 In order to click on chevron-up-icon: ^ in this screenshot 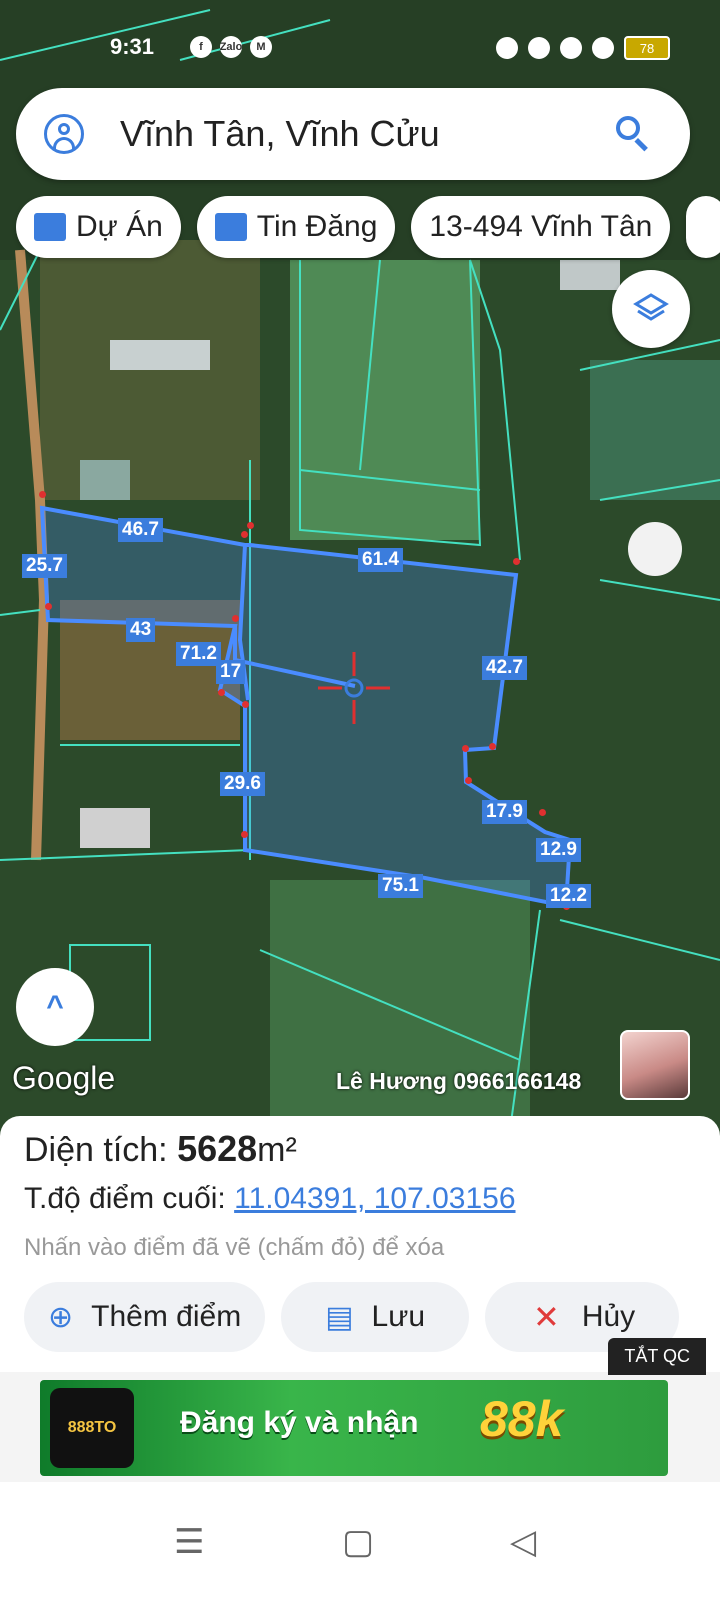, I will do `click(55, 1006)`.